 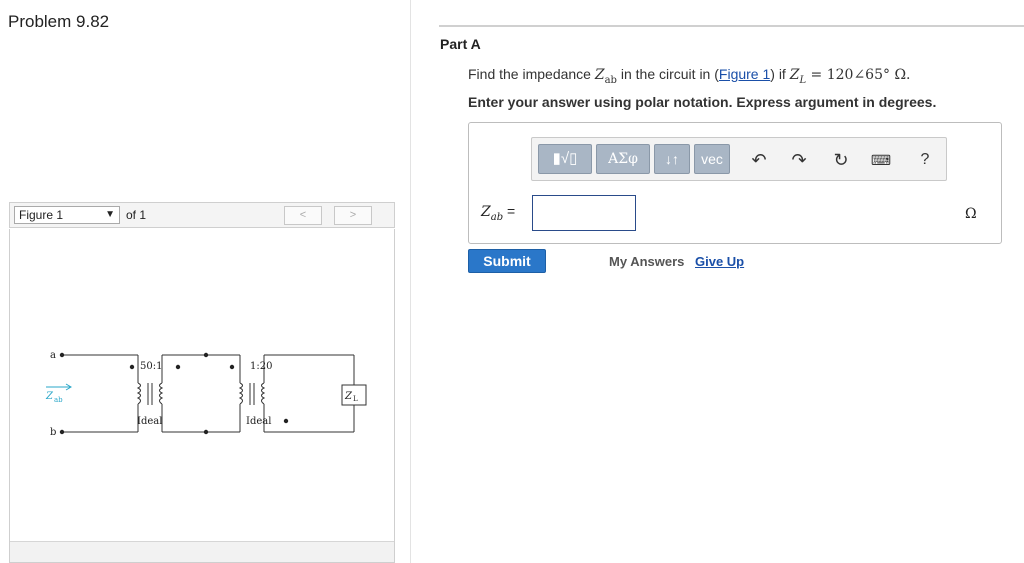 I want to click on answer-label: Zab =, so click(x=498, y=213).